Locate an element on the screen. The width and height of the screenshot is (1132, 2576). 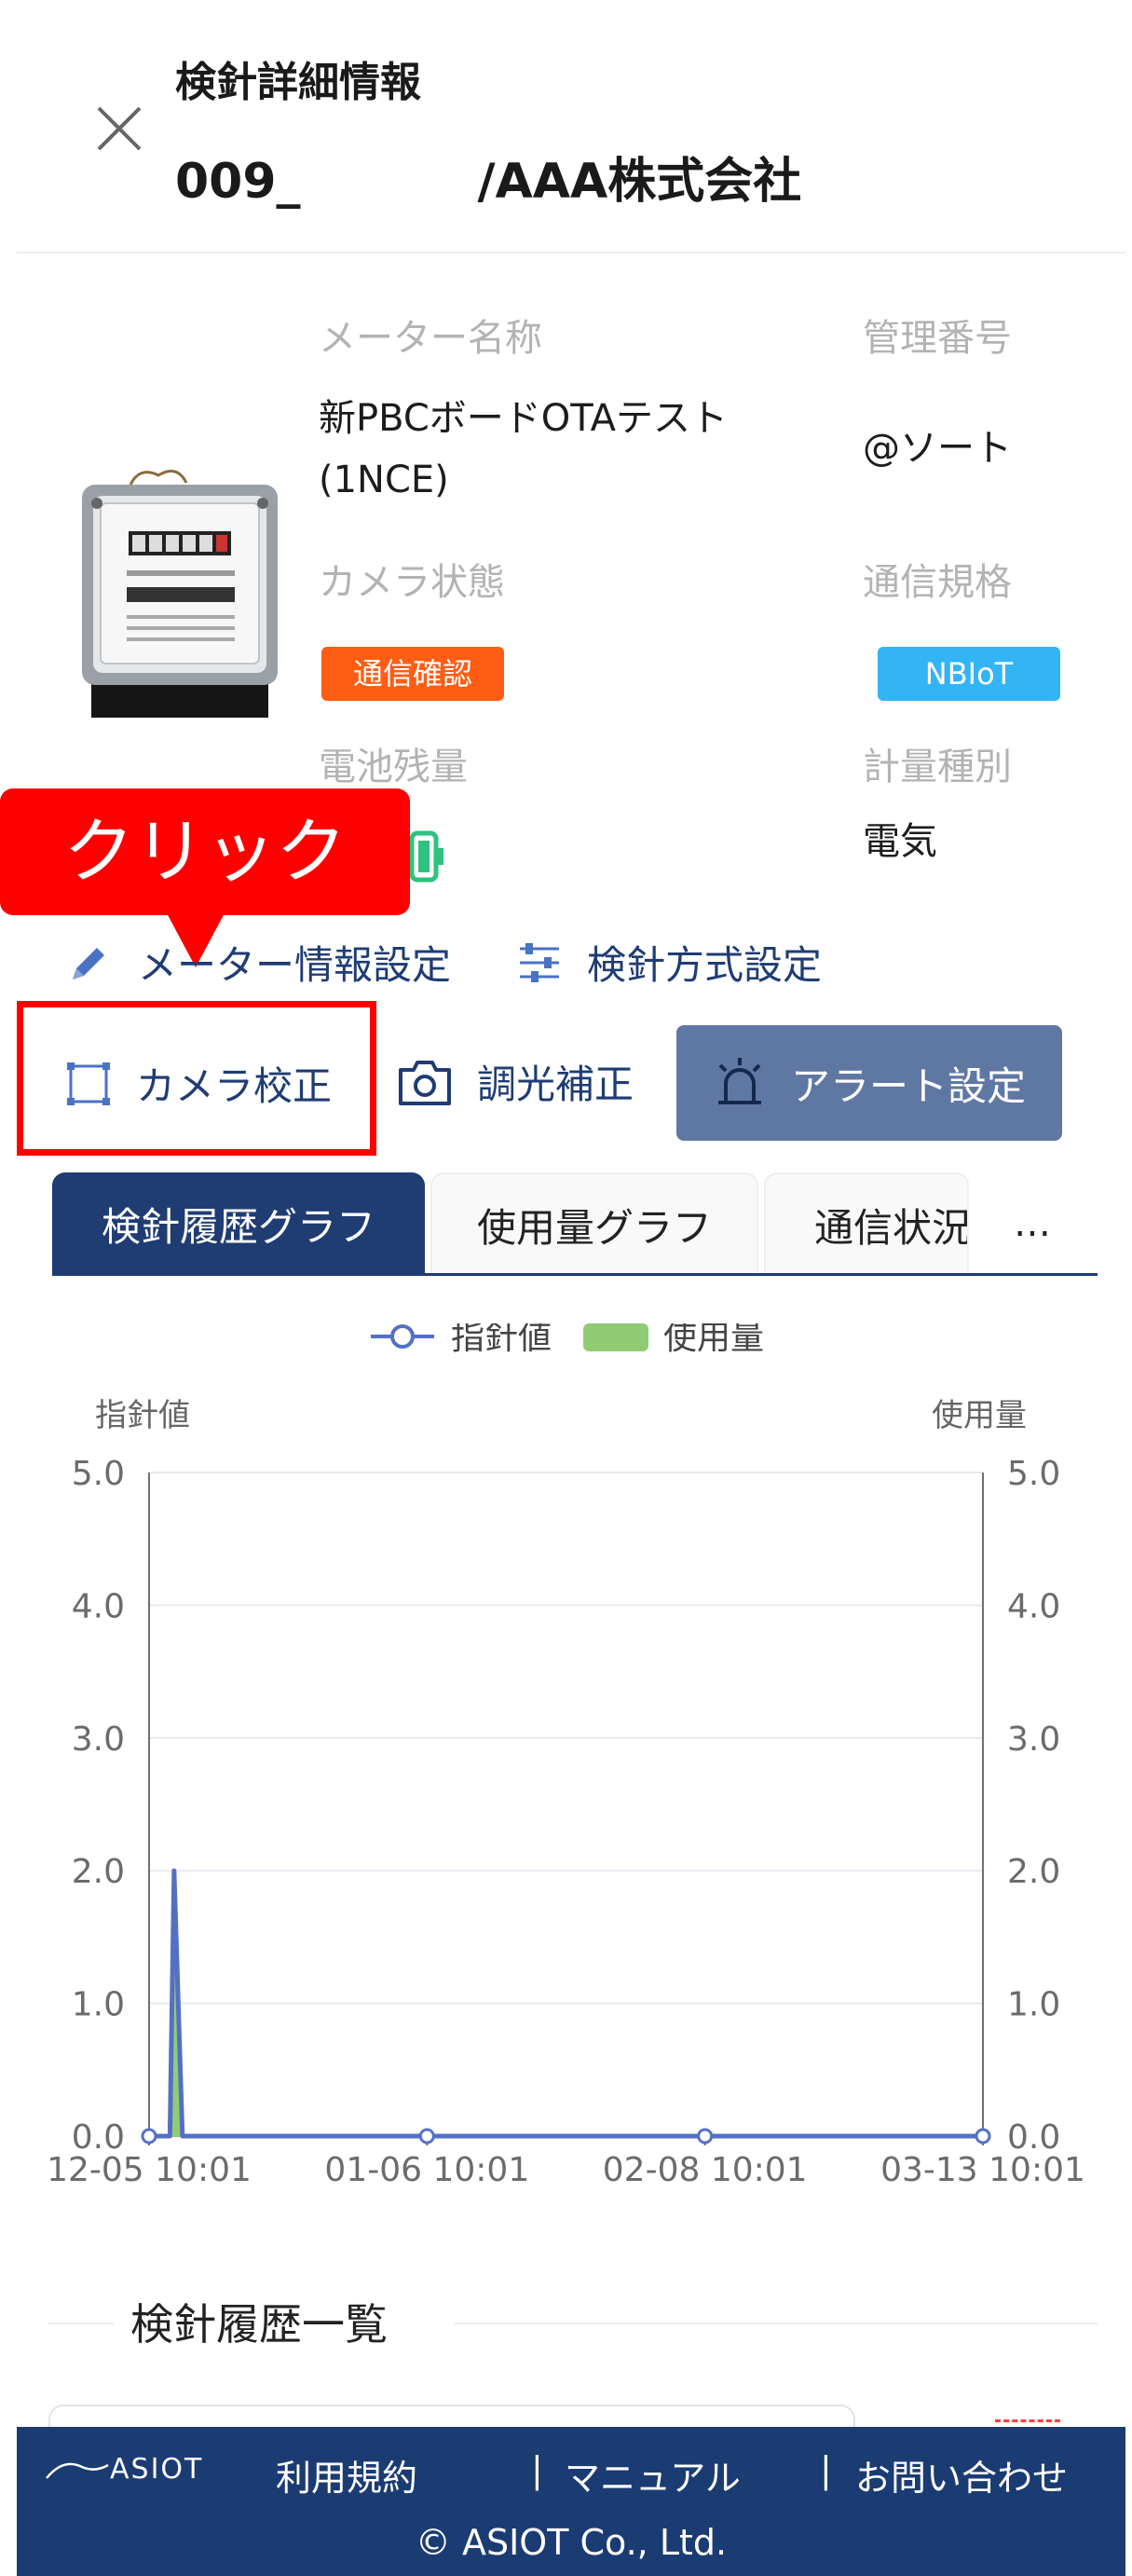
camera-status-badge: 通信確認 is located at coordinates (412, 674).